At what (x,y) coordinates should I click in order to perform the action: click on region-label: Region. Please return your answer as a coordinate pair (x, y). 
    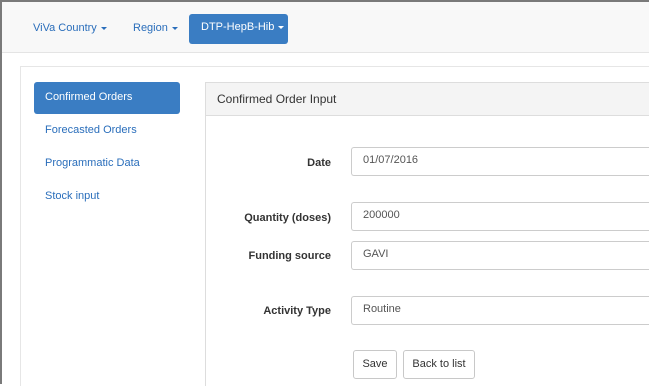
    Looking at the image, I should click on (150, 28).